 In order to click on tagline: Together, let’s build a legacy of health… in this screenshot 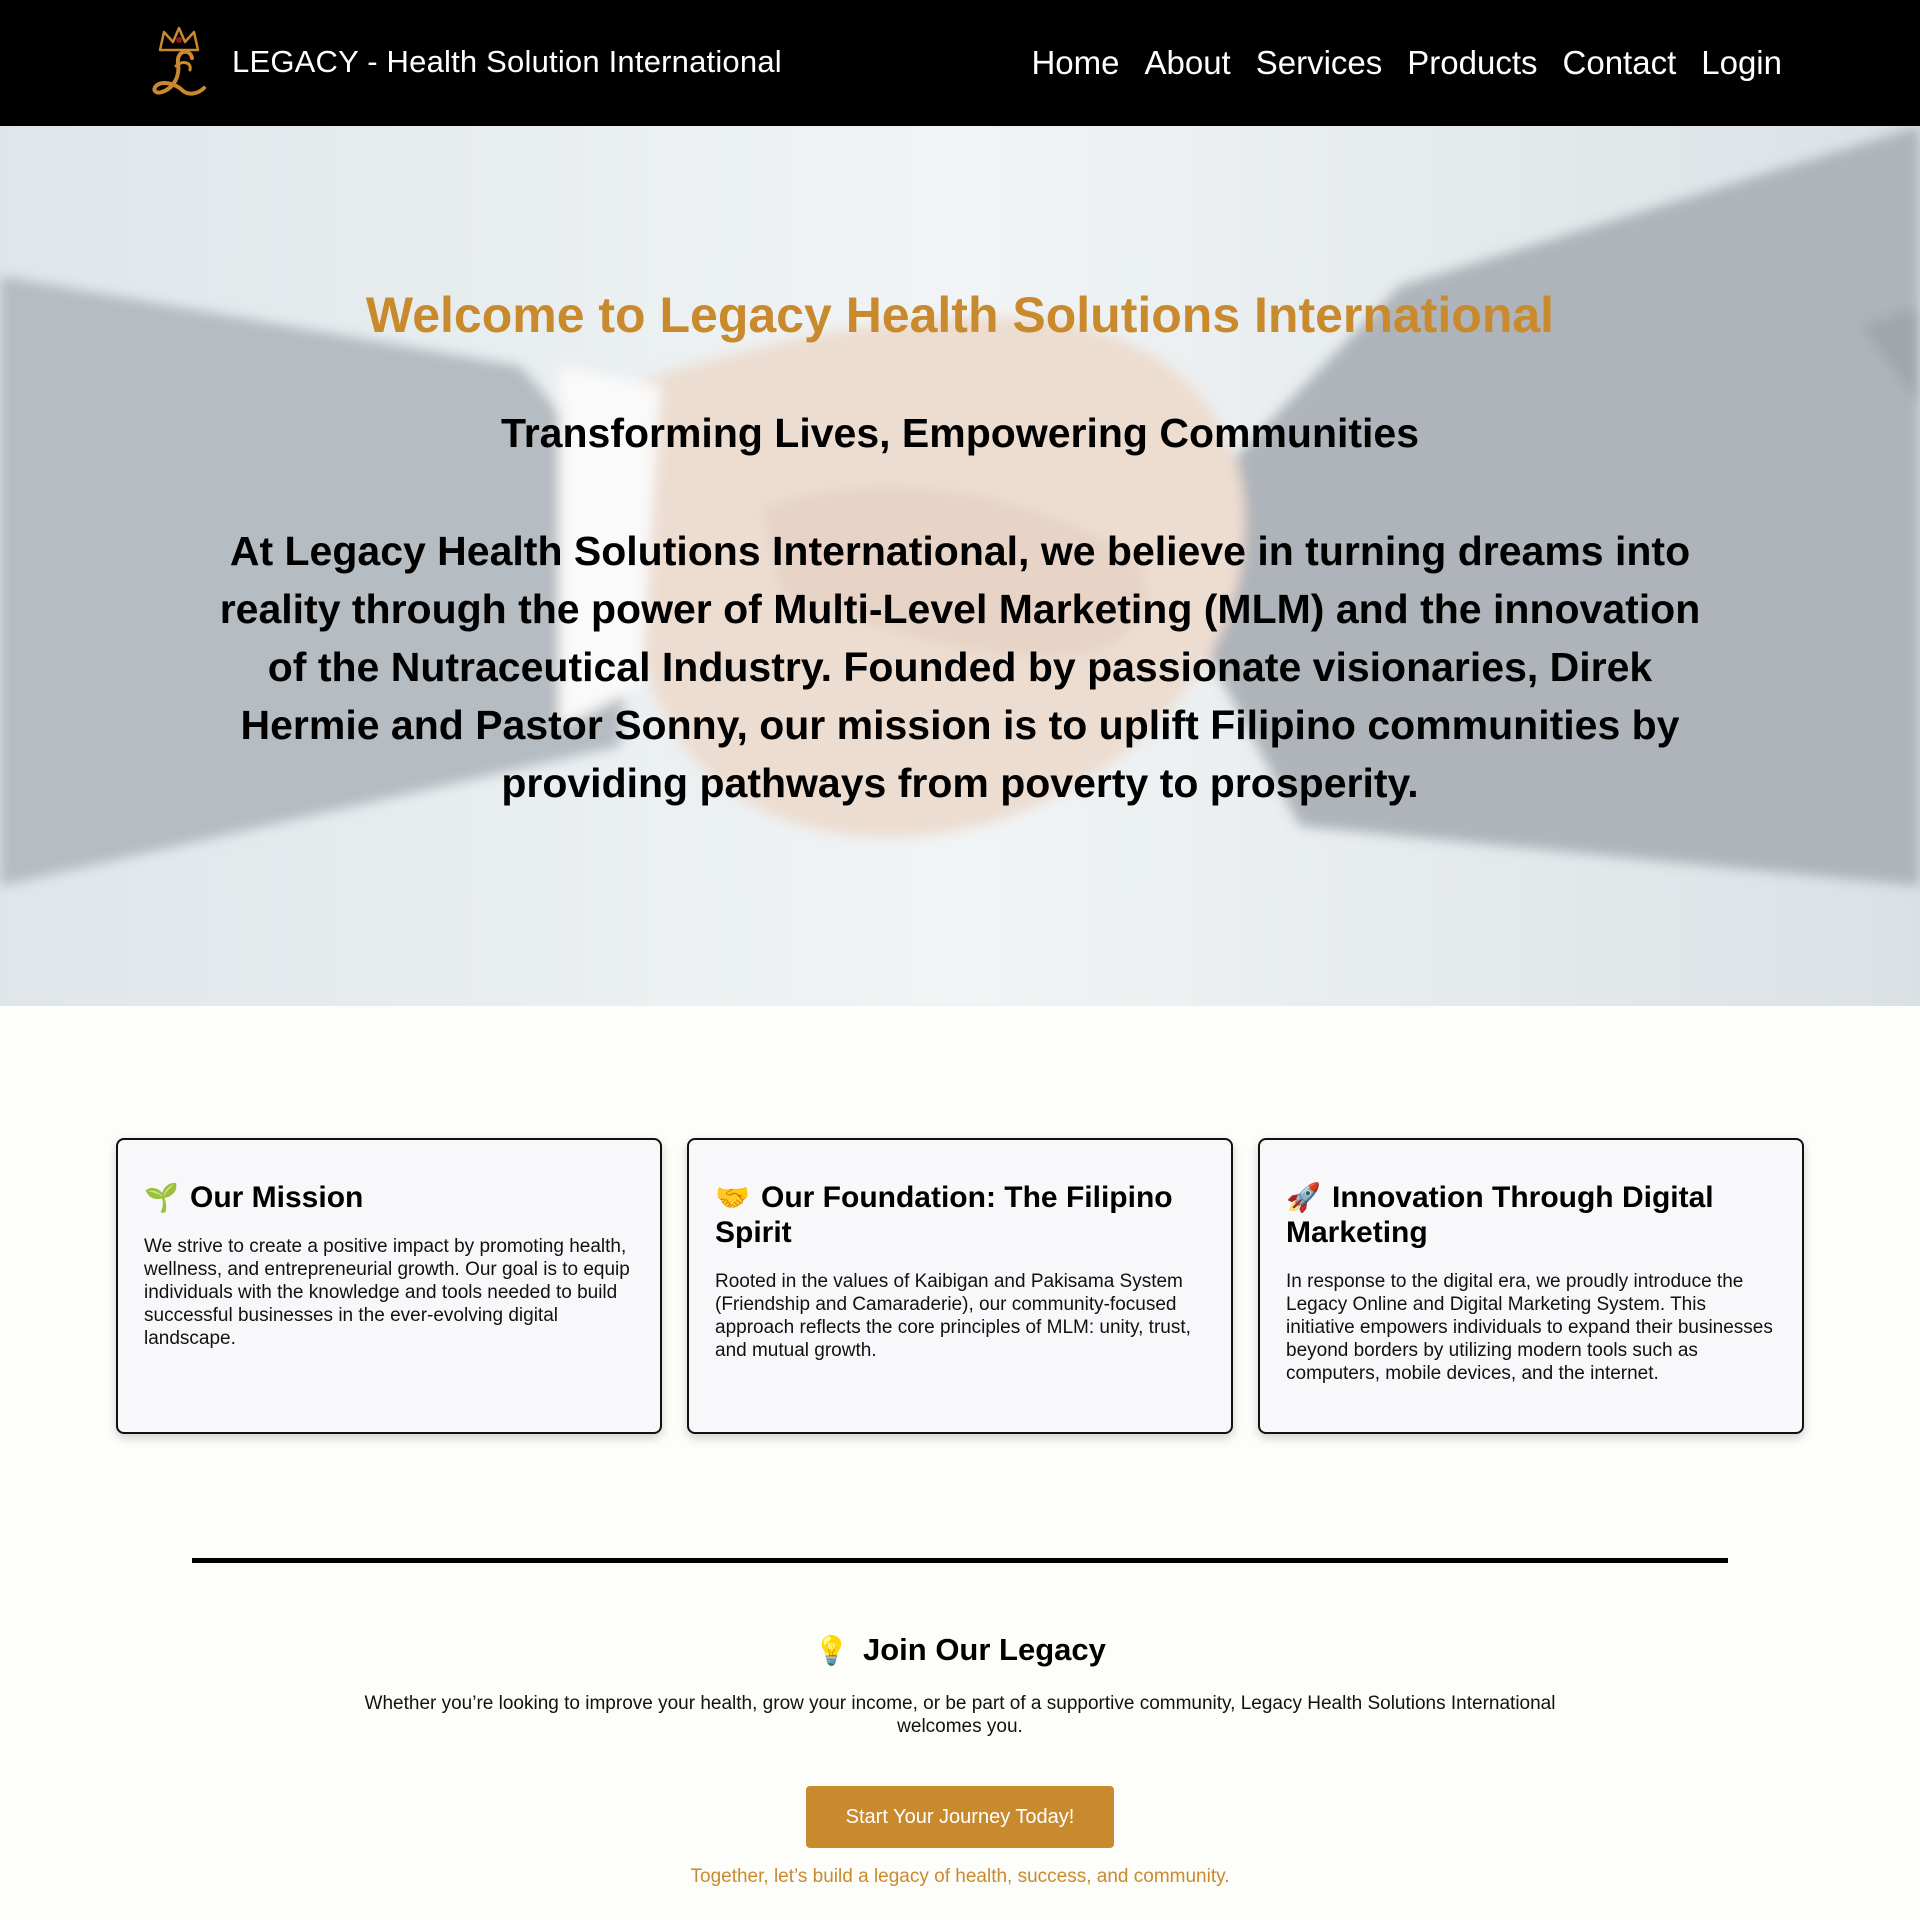, I will do `click(960, 1876)`.